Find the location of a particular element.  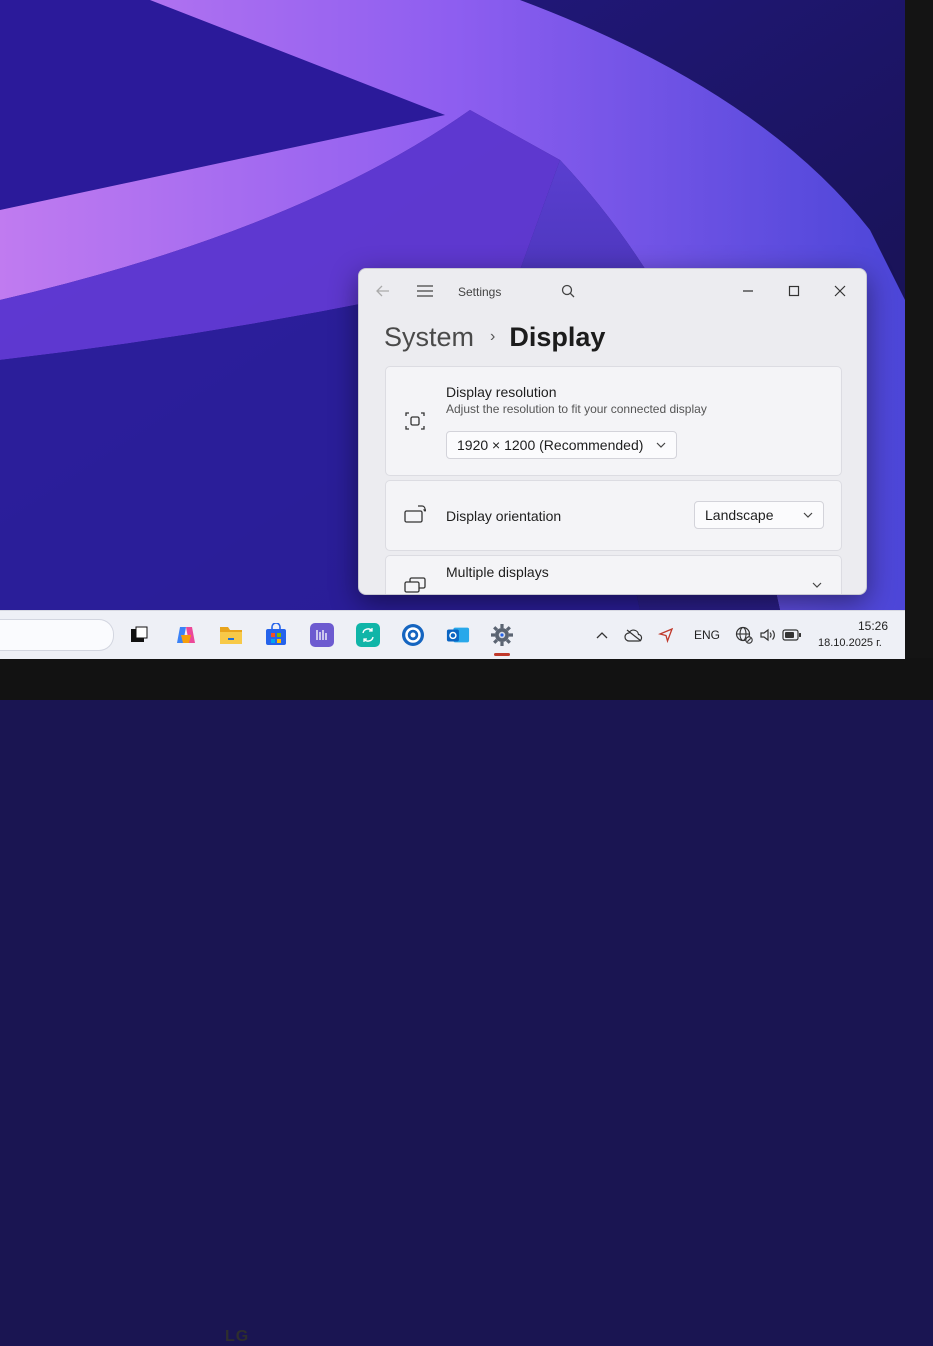

close-icon is located at coordinates (840, 291).